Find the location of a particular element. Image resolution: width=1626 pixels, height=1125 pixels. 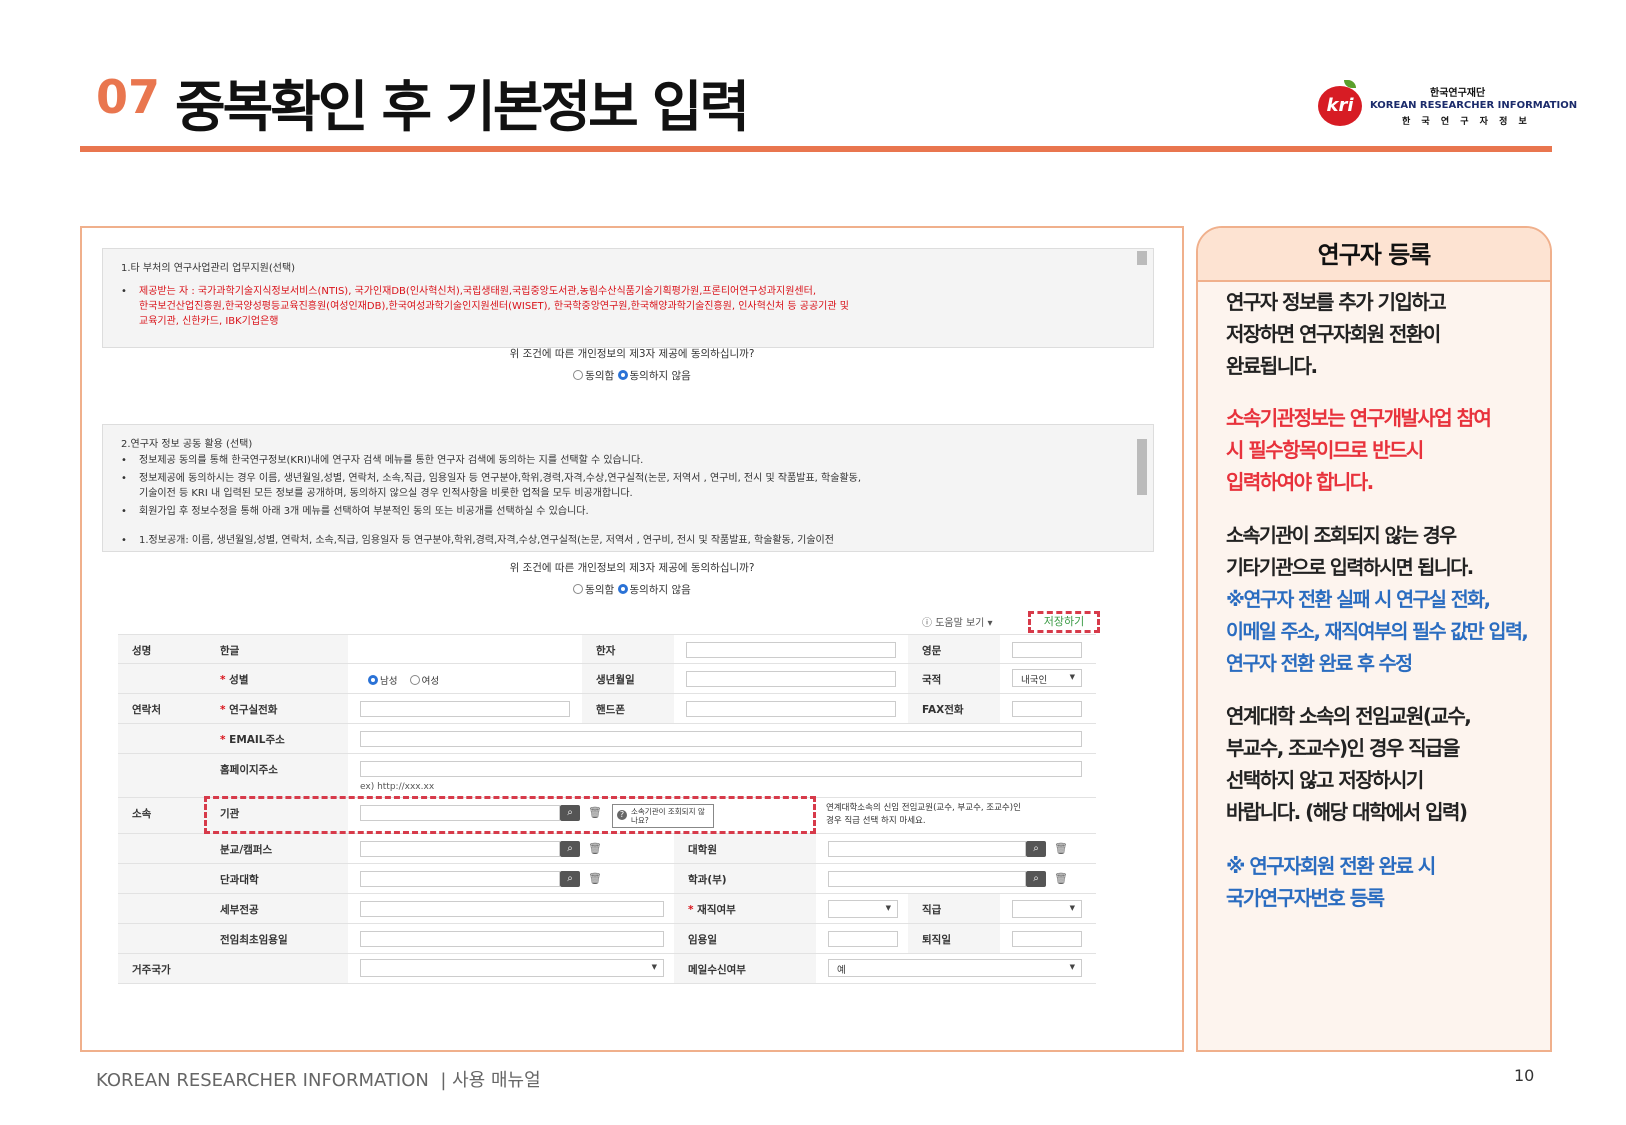

rank-select is located at coordinates (1047, 909).